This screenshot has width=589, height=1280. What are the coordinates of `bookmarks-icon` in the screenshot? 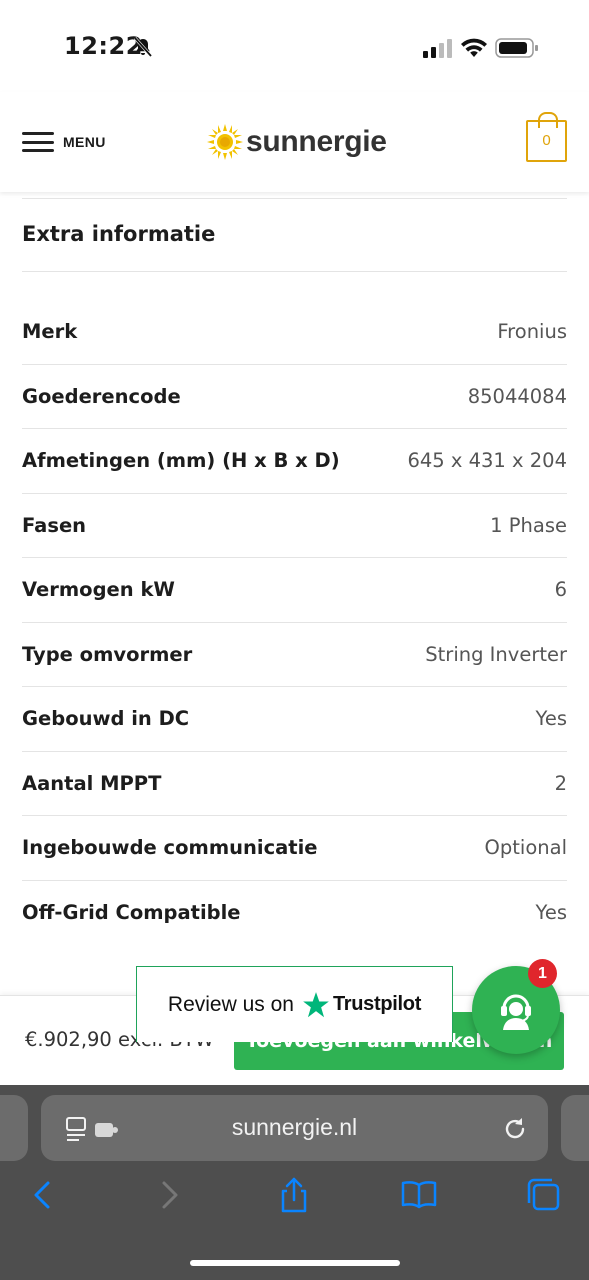 It's located at (419, 1195).